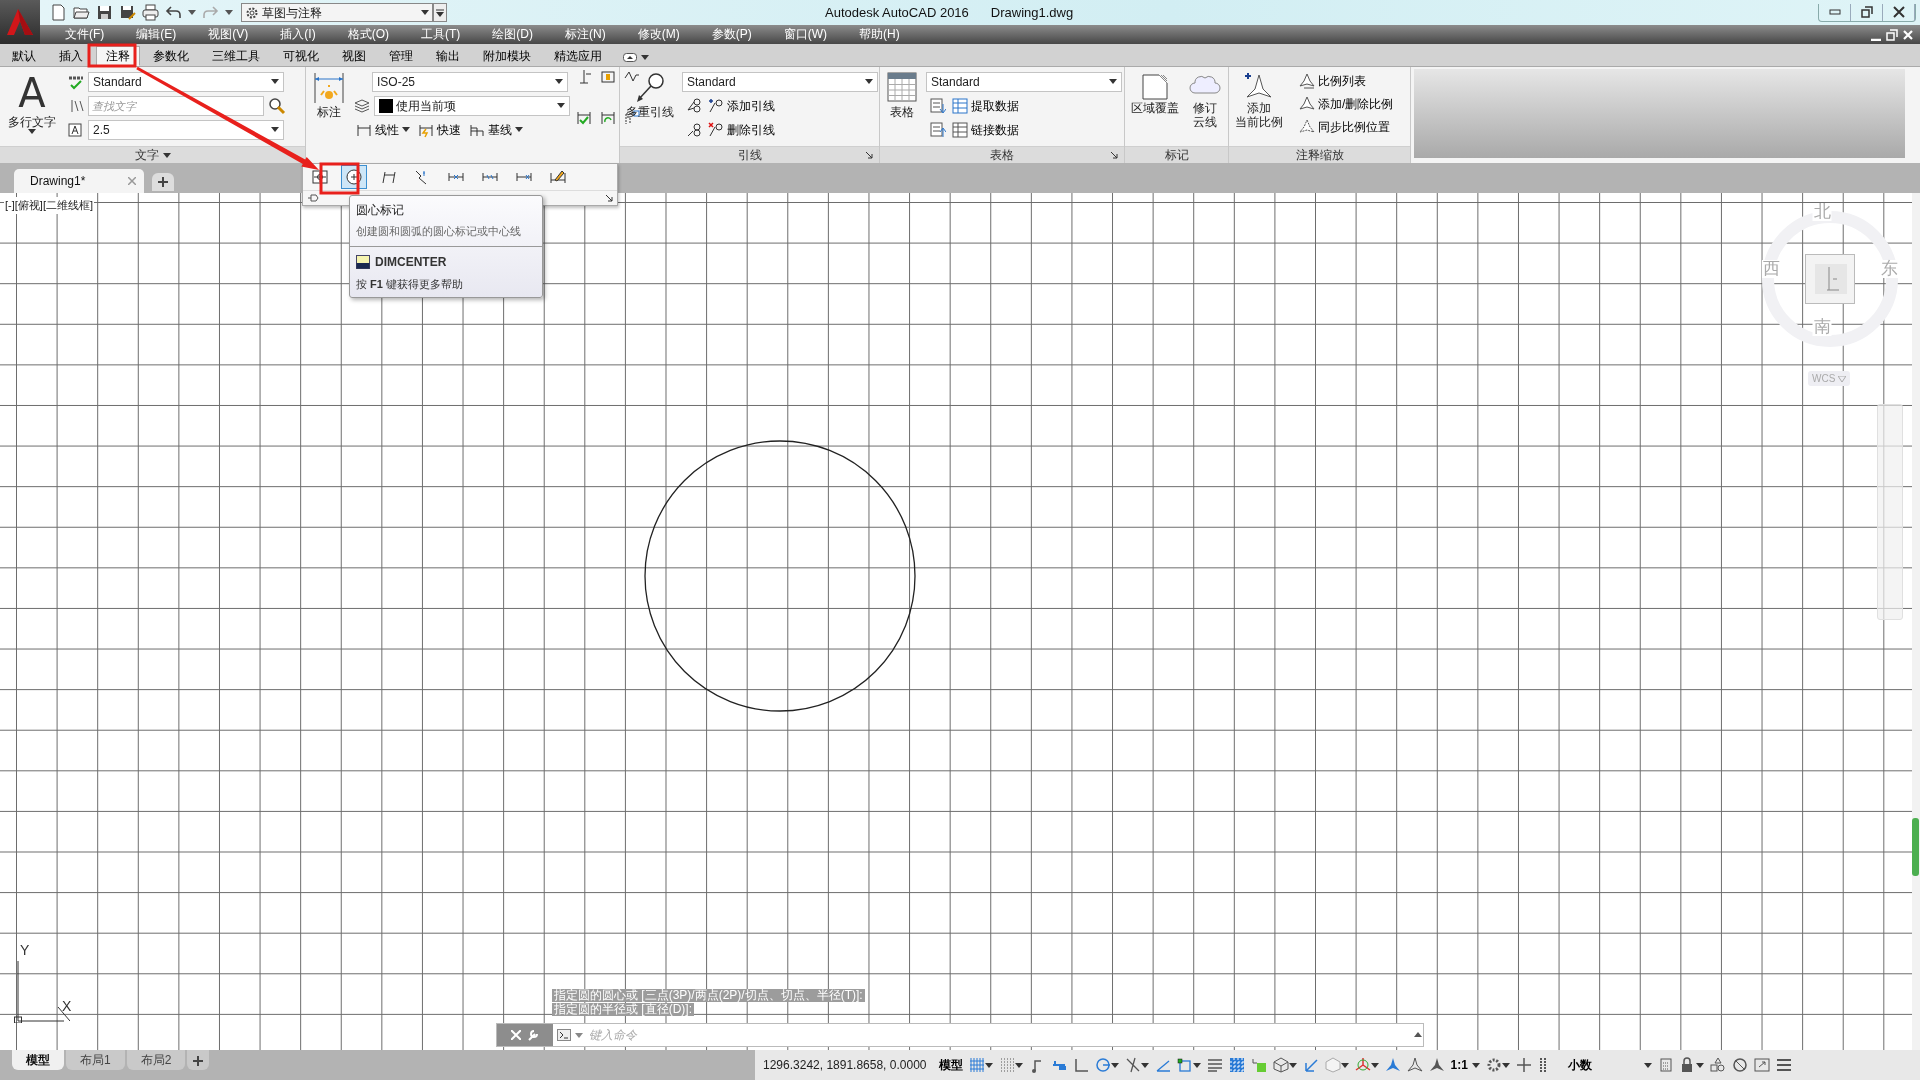  Describe the element at coordinates (79, 181) in the screenshot. I see `file-tab: Drawing1*` at that location.